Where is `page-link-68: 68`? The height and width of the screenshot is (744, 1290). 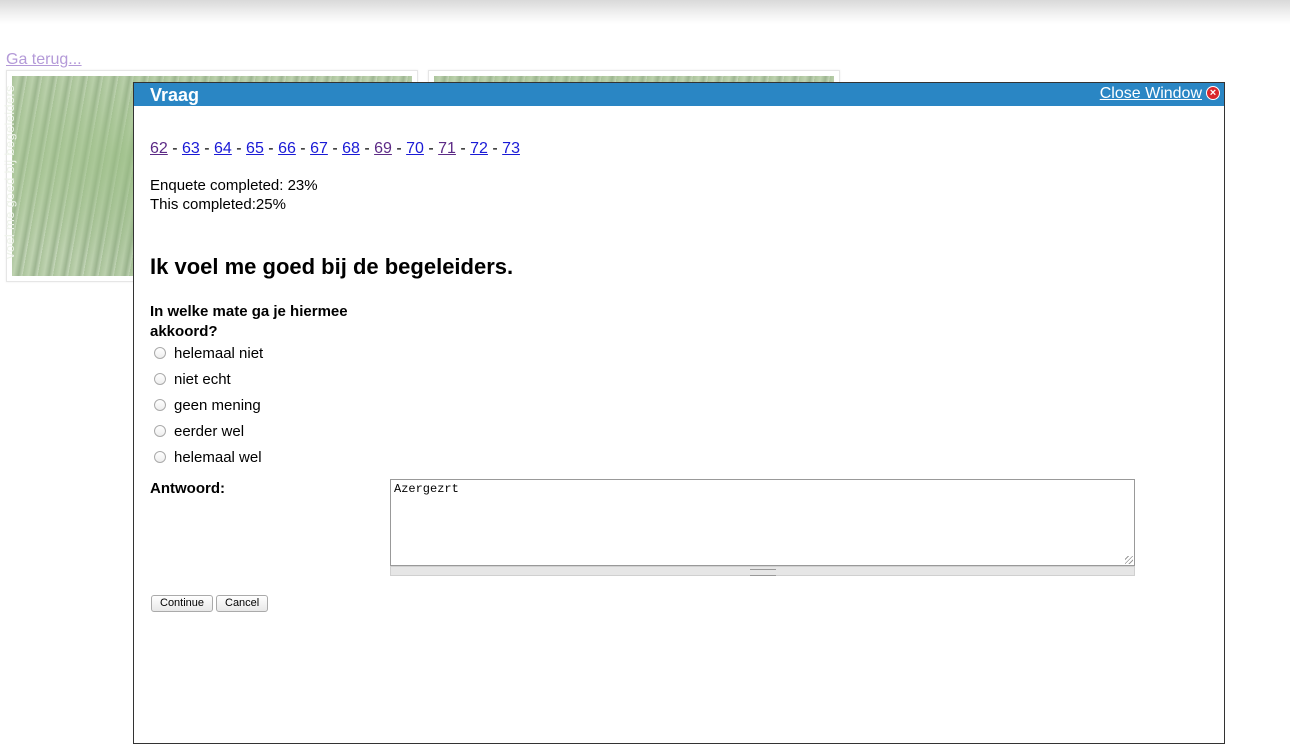
page-link-68: 68 is located at coordinates (351, 148).